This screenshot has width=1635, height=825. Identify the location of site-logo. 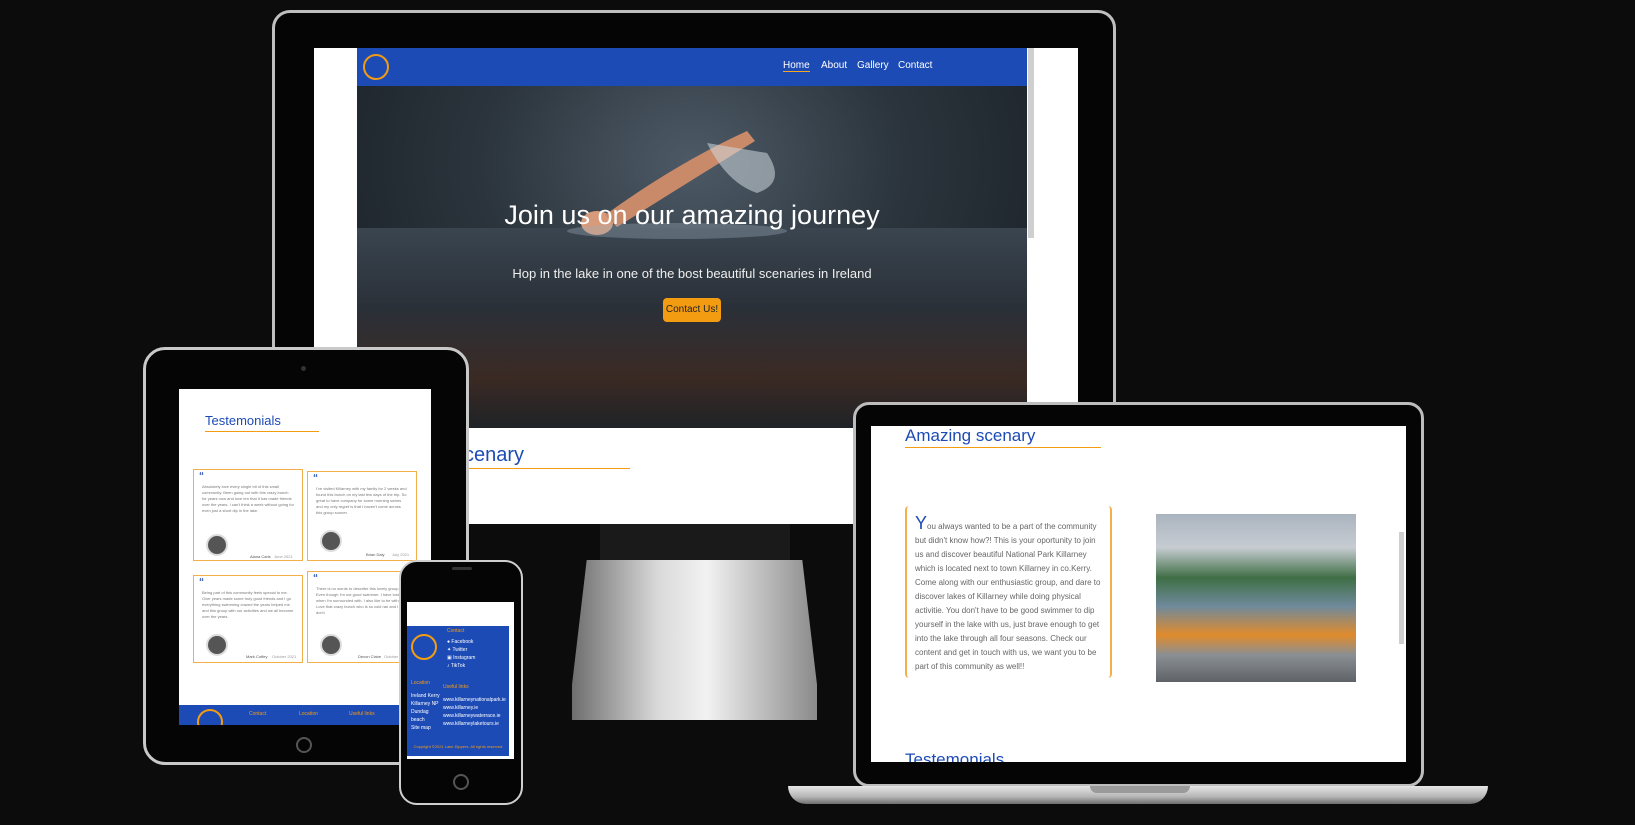
(376, 67).